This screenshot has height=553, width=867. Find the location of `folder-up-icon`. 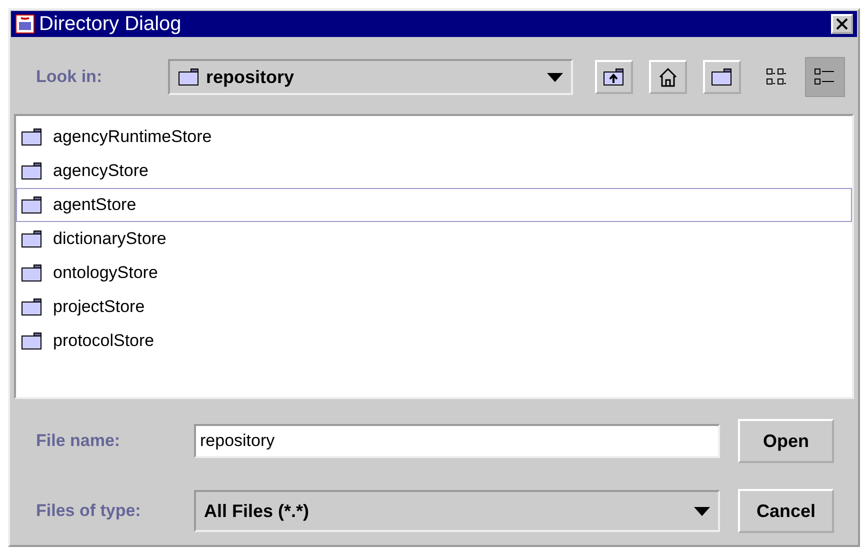

folder-up-icon is located at coordinates (614, 77).